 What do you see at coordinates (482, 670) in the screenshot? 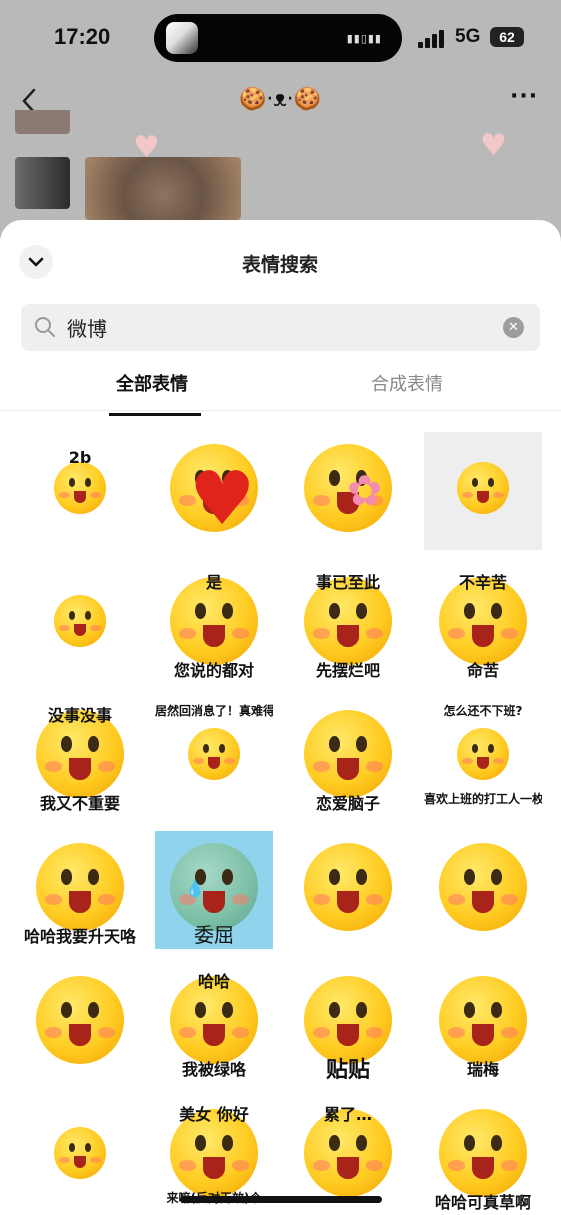
I see `sticker-caption: 命苦` at bounding box center [482, 670].